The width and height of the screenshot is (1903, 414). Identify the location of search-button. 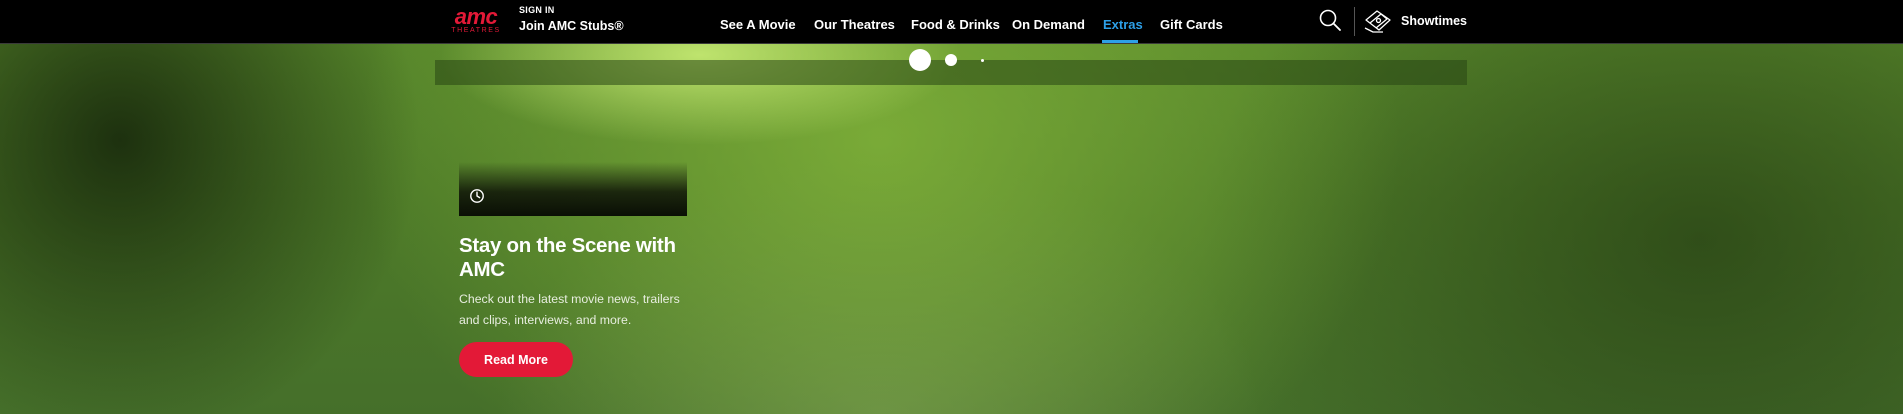
(1330, 20).